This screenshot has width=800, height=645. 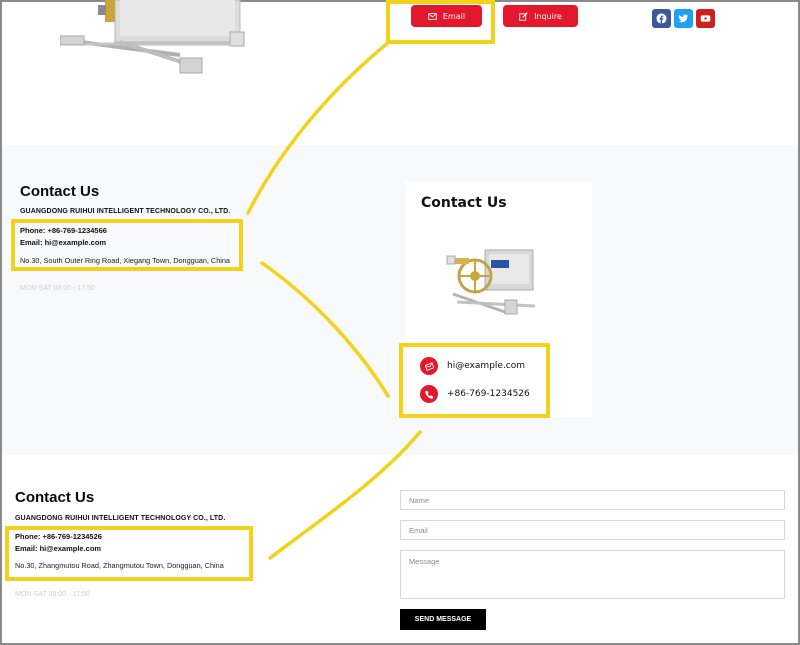 I want to click on facebook-icon, so click(x=661, y=18).